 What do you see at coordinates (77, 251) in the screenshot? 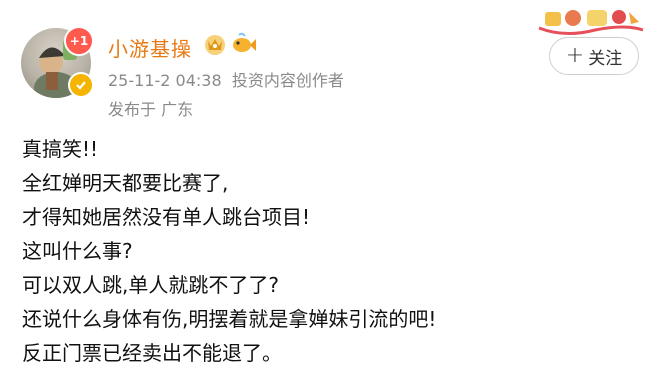
I see `content-line: 这叫什么事?` at bounding box center [77, 251].